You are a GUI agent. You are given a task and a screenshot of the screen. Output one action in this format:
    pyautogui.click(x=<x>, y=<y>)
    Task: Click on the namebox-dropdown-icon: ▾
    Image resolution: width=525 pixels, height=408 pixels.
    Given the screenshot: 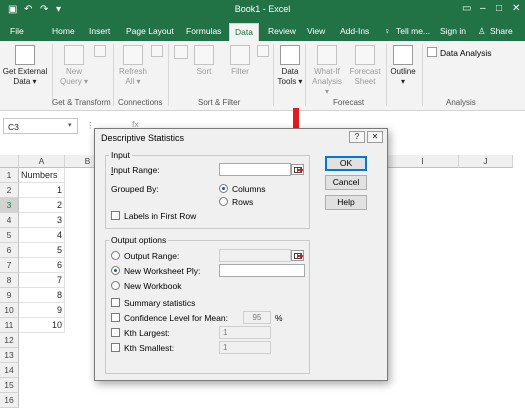 What is the action you would take?
    pyautogui.click(x=70, y=125)
    